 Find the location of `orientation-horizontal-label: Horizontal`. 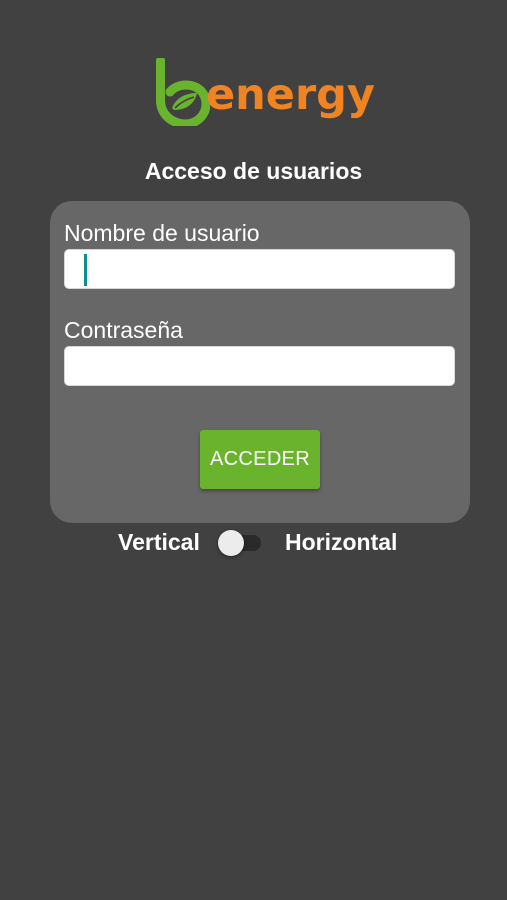

orientation-horizontal-label: Horizontal is located at coordinates (341, 542).